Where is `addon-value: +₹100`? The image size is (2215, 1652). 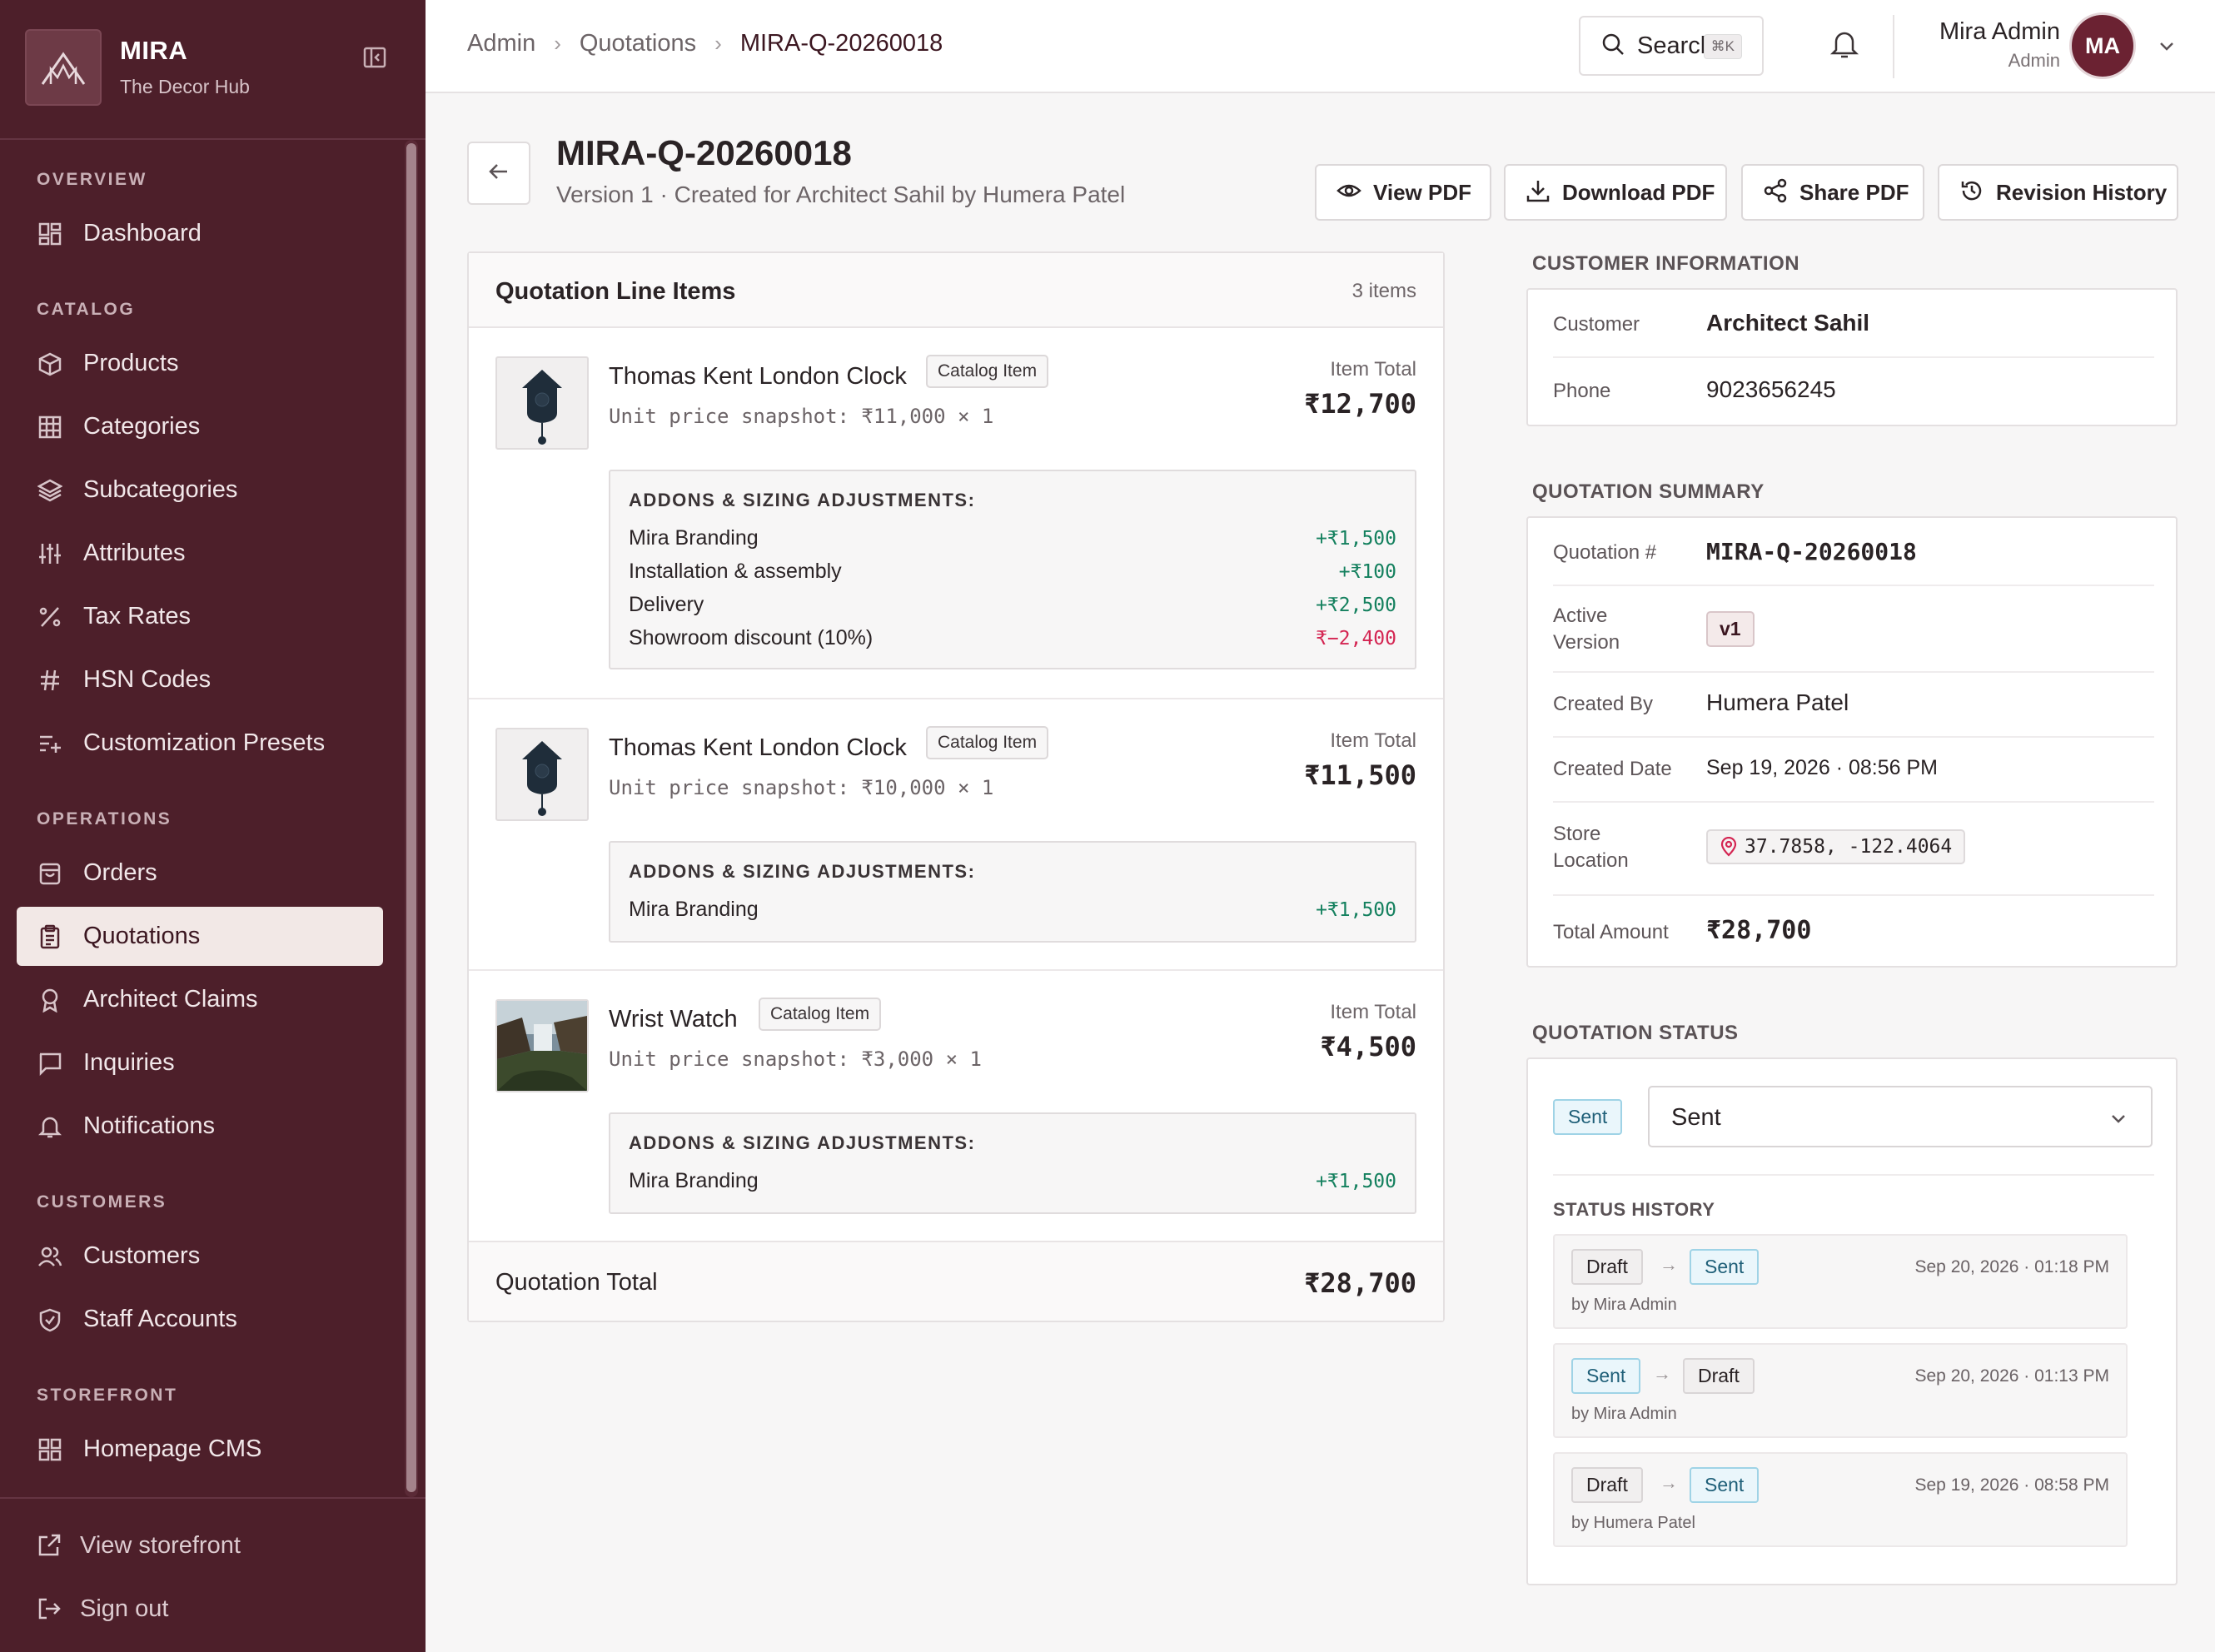 addon-value: +₹100 is located at coordinates (1367, 572).